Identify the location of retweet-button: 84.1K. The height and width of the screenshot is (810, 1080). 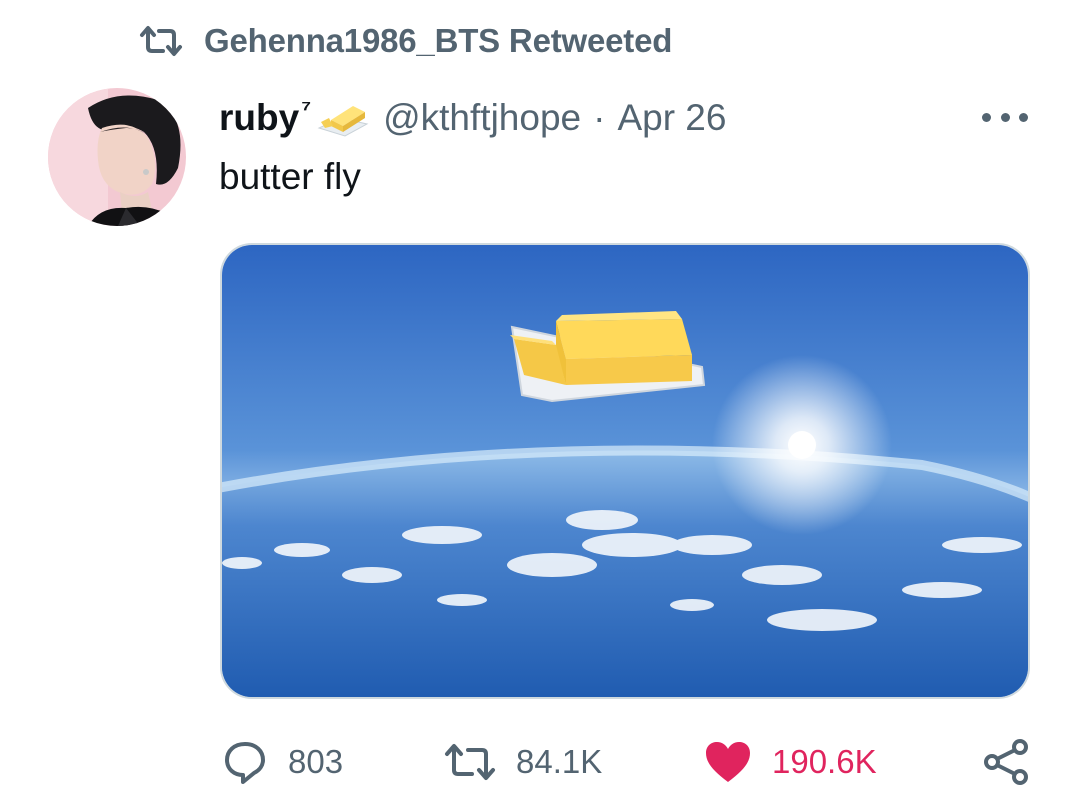
(523, 762).